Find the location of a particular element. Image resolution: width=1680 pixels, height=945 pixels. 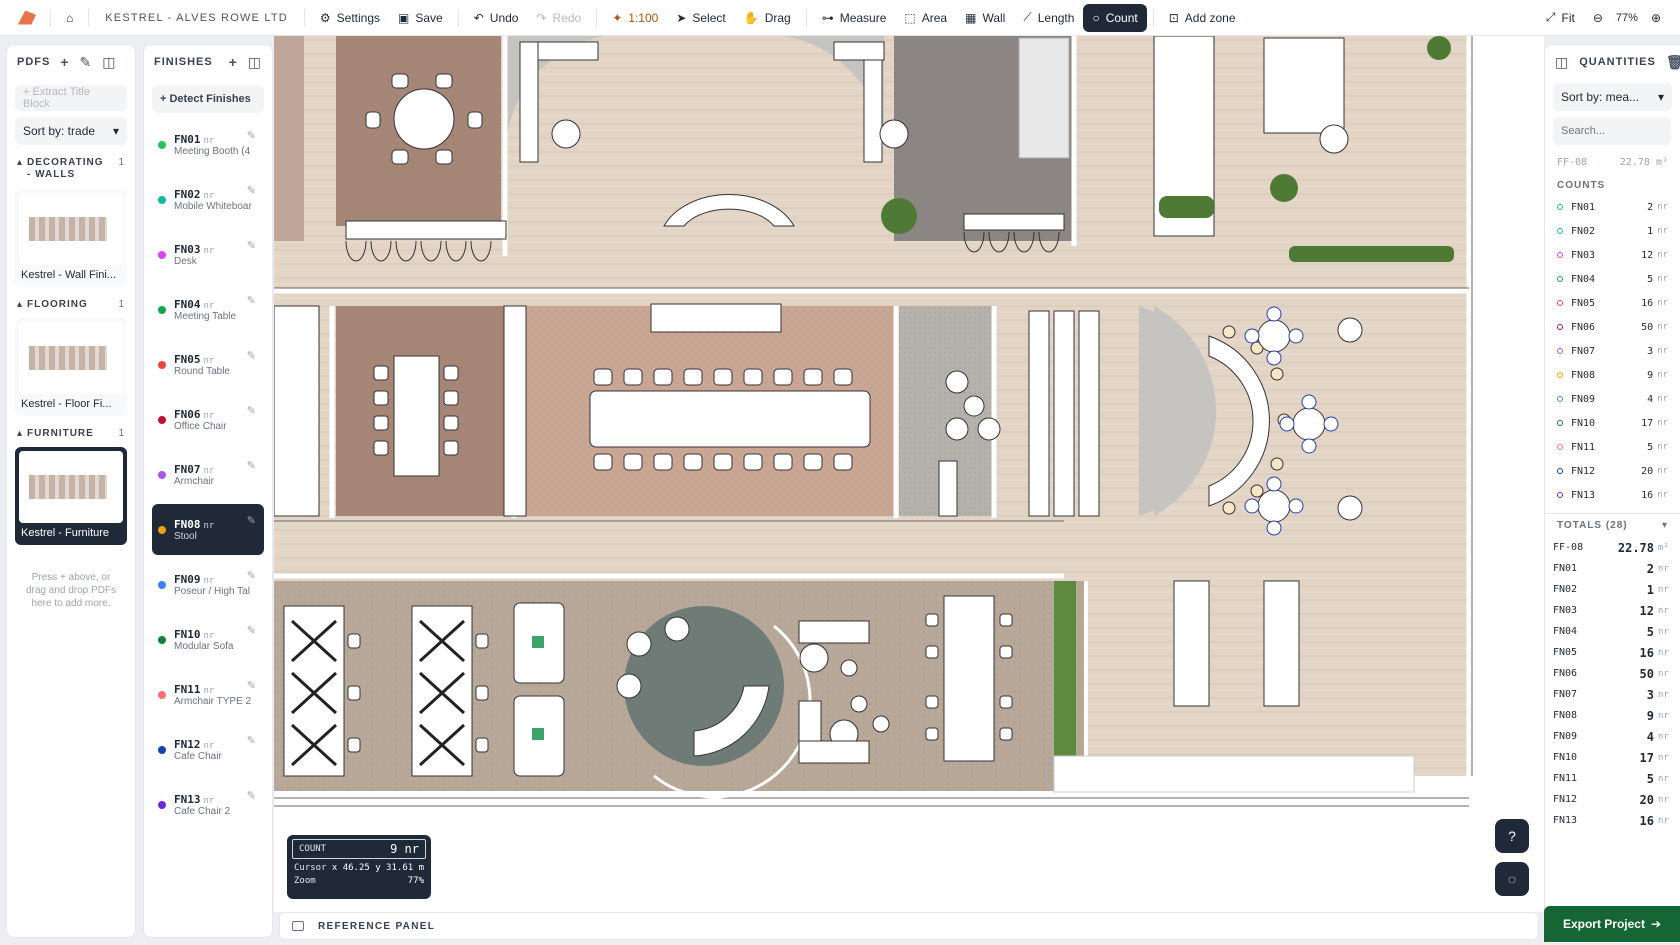

count-row-fn12: FN12 20 nr is located at coordinates (1612, 471).